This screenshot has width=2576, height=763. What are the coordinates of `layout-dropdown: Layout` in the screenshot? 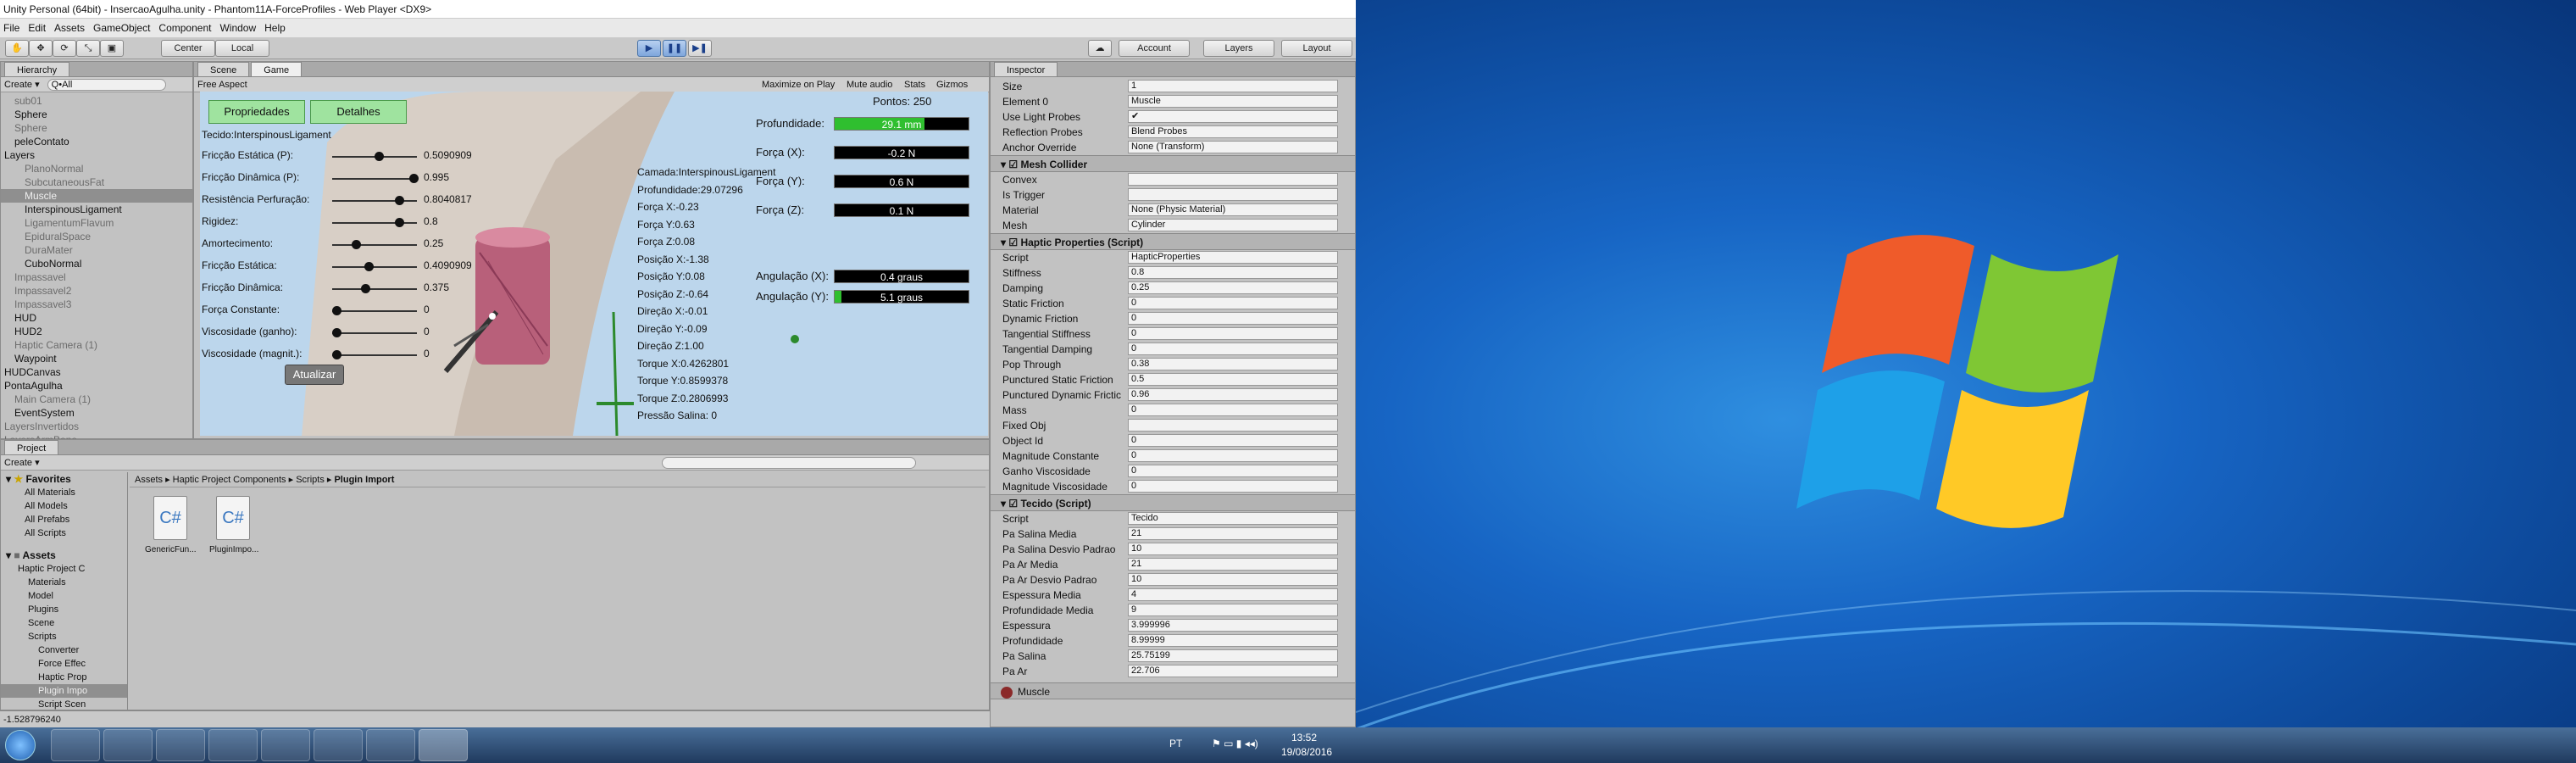 It's located at (1316, 48).